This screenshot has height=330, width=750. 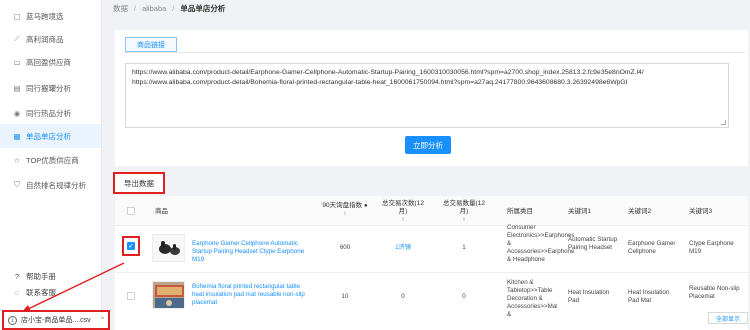 What do you see at coordinates (139, 183) in the screenshot?
I see `export-data-button: 导出数据` at bounding box center [139, 183].